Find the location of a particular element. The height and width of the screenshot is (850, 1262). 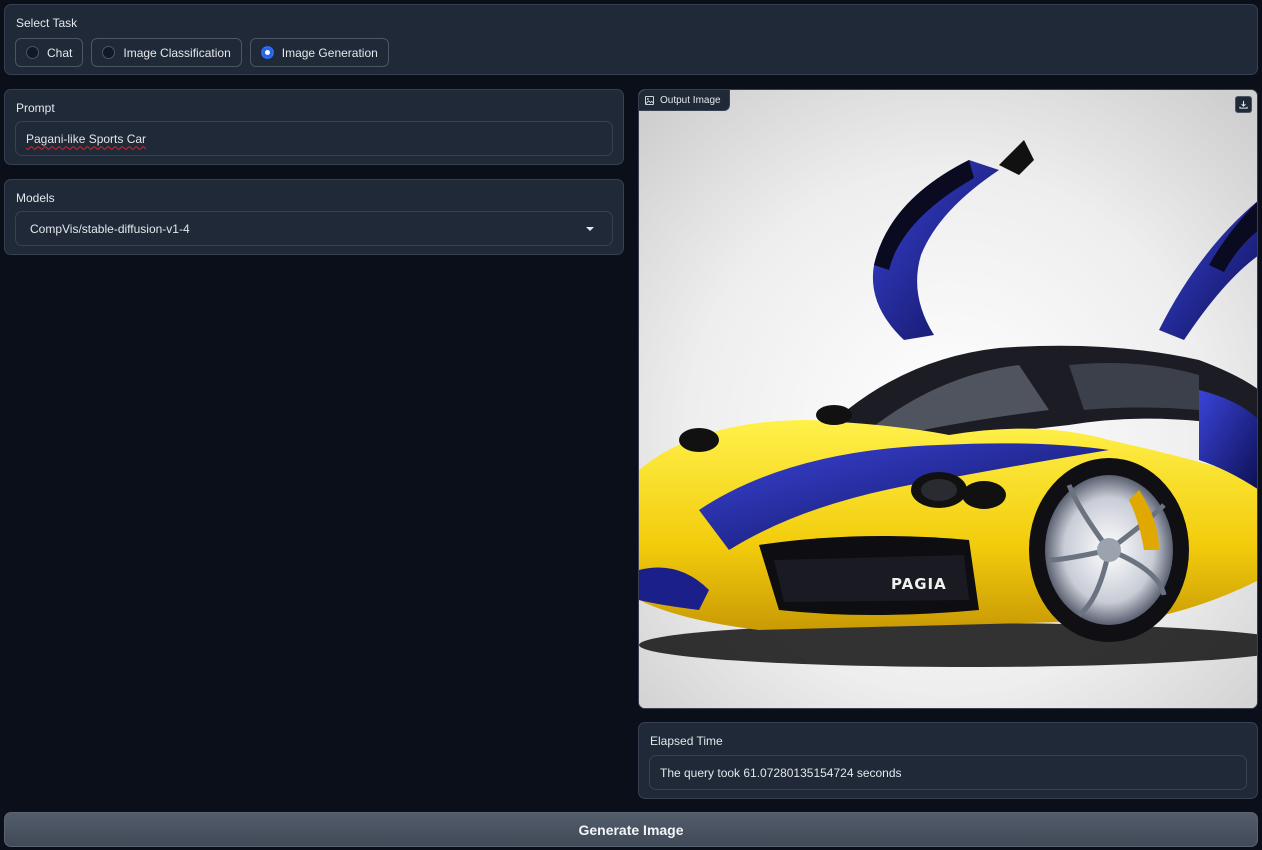

task-option-image-generation: Image Generation is located at coordinates (319, 52).